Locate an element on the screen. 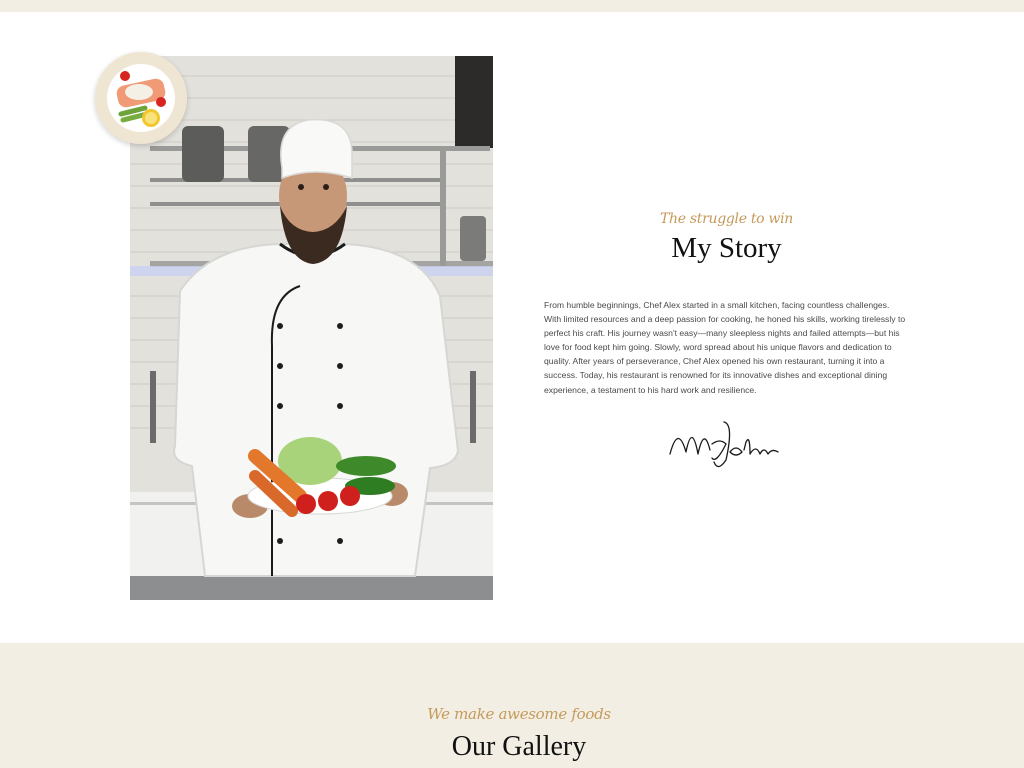 The image size is (1024, 768). story-eyebrow: The struggle to win is located at coordinates (726, 219).